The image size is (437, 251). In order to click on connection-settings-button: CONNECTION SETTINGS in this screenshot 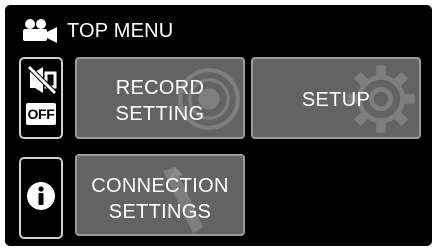, I will do `click(160, 195)`.